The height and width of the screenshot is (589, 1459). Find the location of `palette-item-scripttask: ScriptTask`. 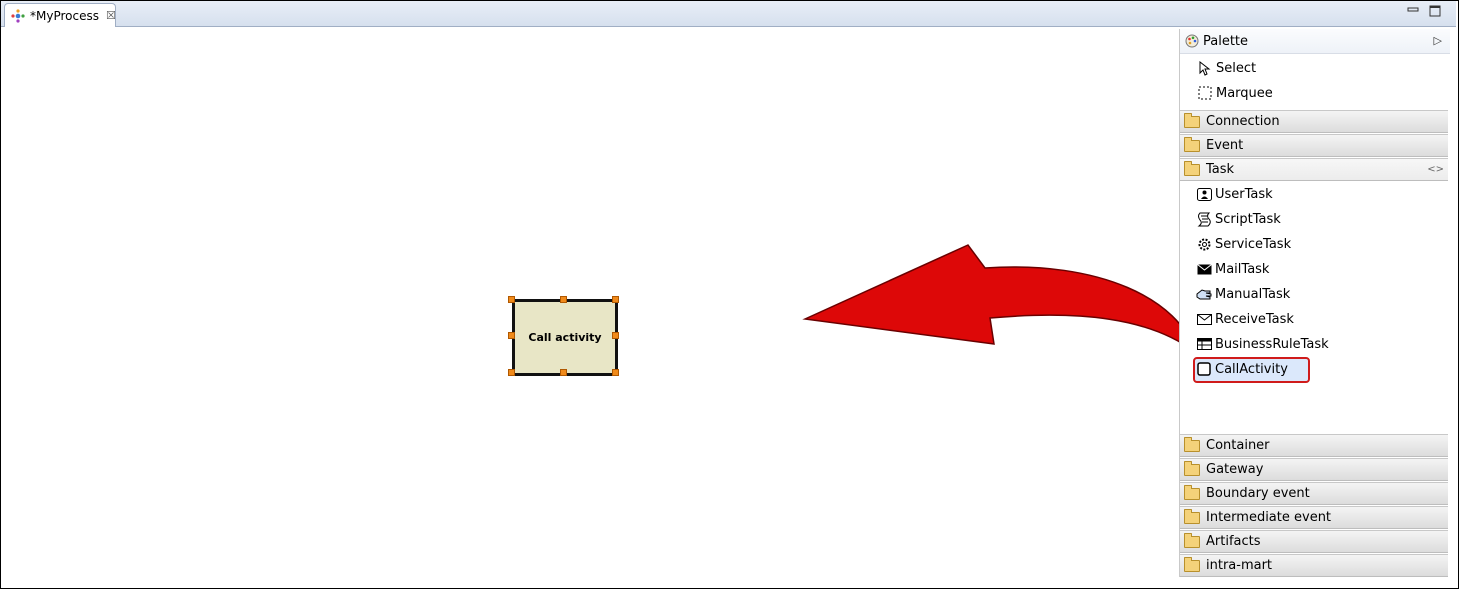

palette-item-scripttask: ScriptTask is located at coordinates (1238, 219).